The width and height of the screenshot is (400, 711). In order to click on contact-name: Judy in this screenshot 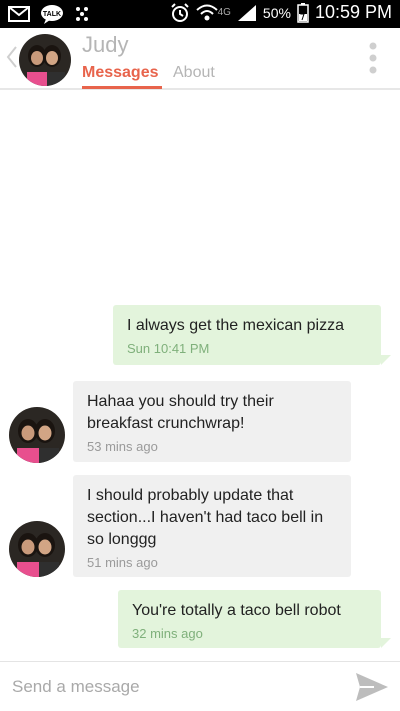, I will do `click(105, 44)`.